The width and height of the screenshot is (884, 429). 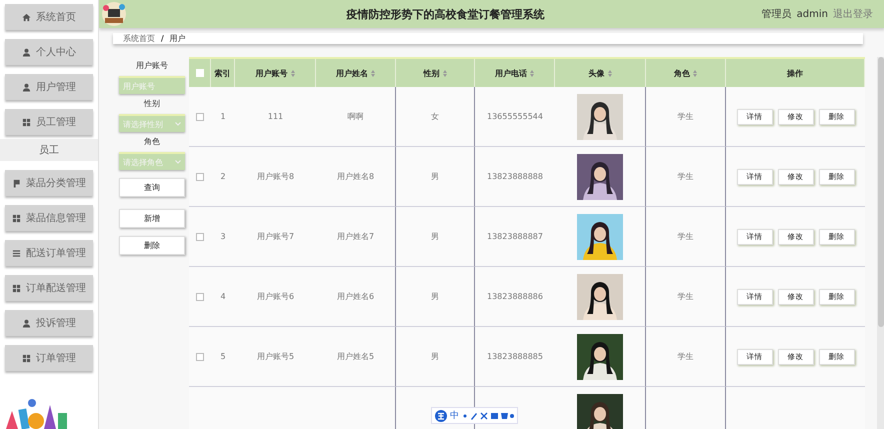 I want to click on ime-logo-icon, so click(x=441, y=416).